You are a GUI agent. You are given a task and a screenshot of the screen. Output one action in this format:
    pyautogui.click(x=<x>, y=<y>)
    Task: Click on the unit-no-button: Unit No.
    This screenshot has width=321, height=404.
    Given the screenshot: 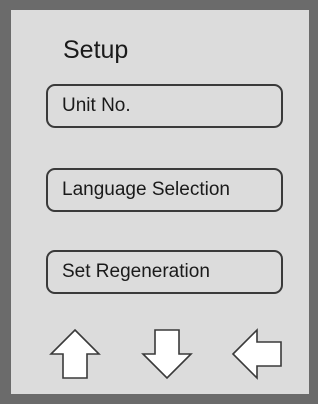 What is the action you would take?
    pyautogui.click(x=164, y=106)
    